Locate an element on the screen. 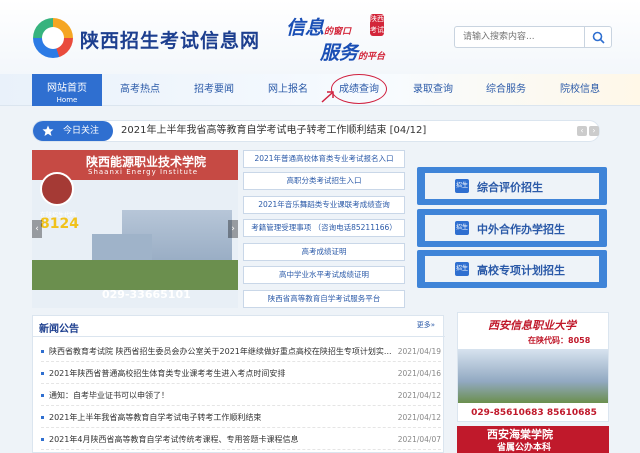  nav-item-admission: 录取查询 is located at coordinates (433, 90).